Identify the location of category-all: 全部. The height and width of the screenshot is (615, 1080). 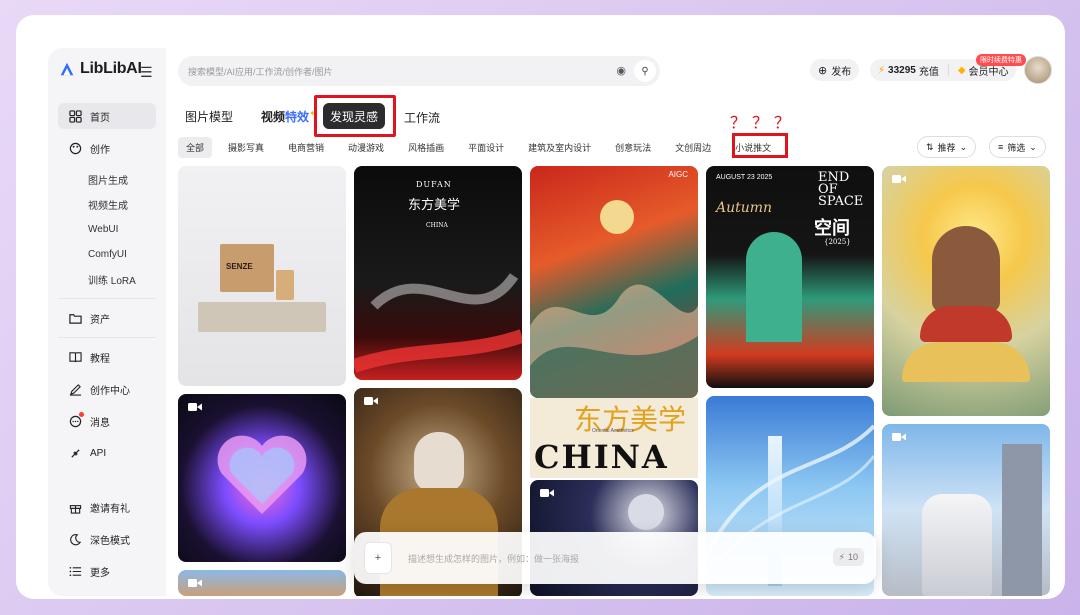
(195, 147).